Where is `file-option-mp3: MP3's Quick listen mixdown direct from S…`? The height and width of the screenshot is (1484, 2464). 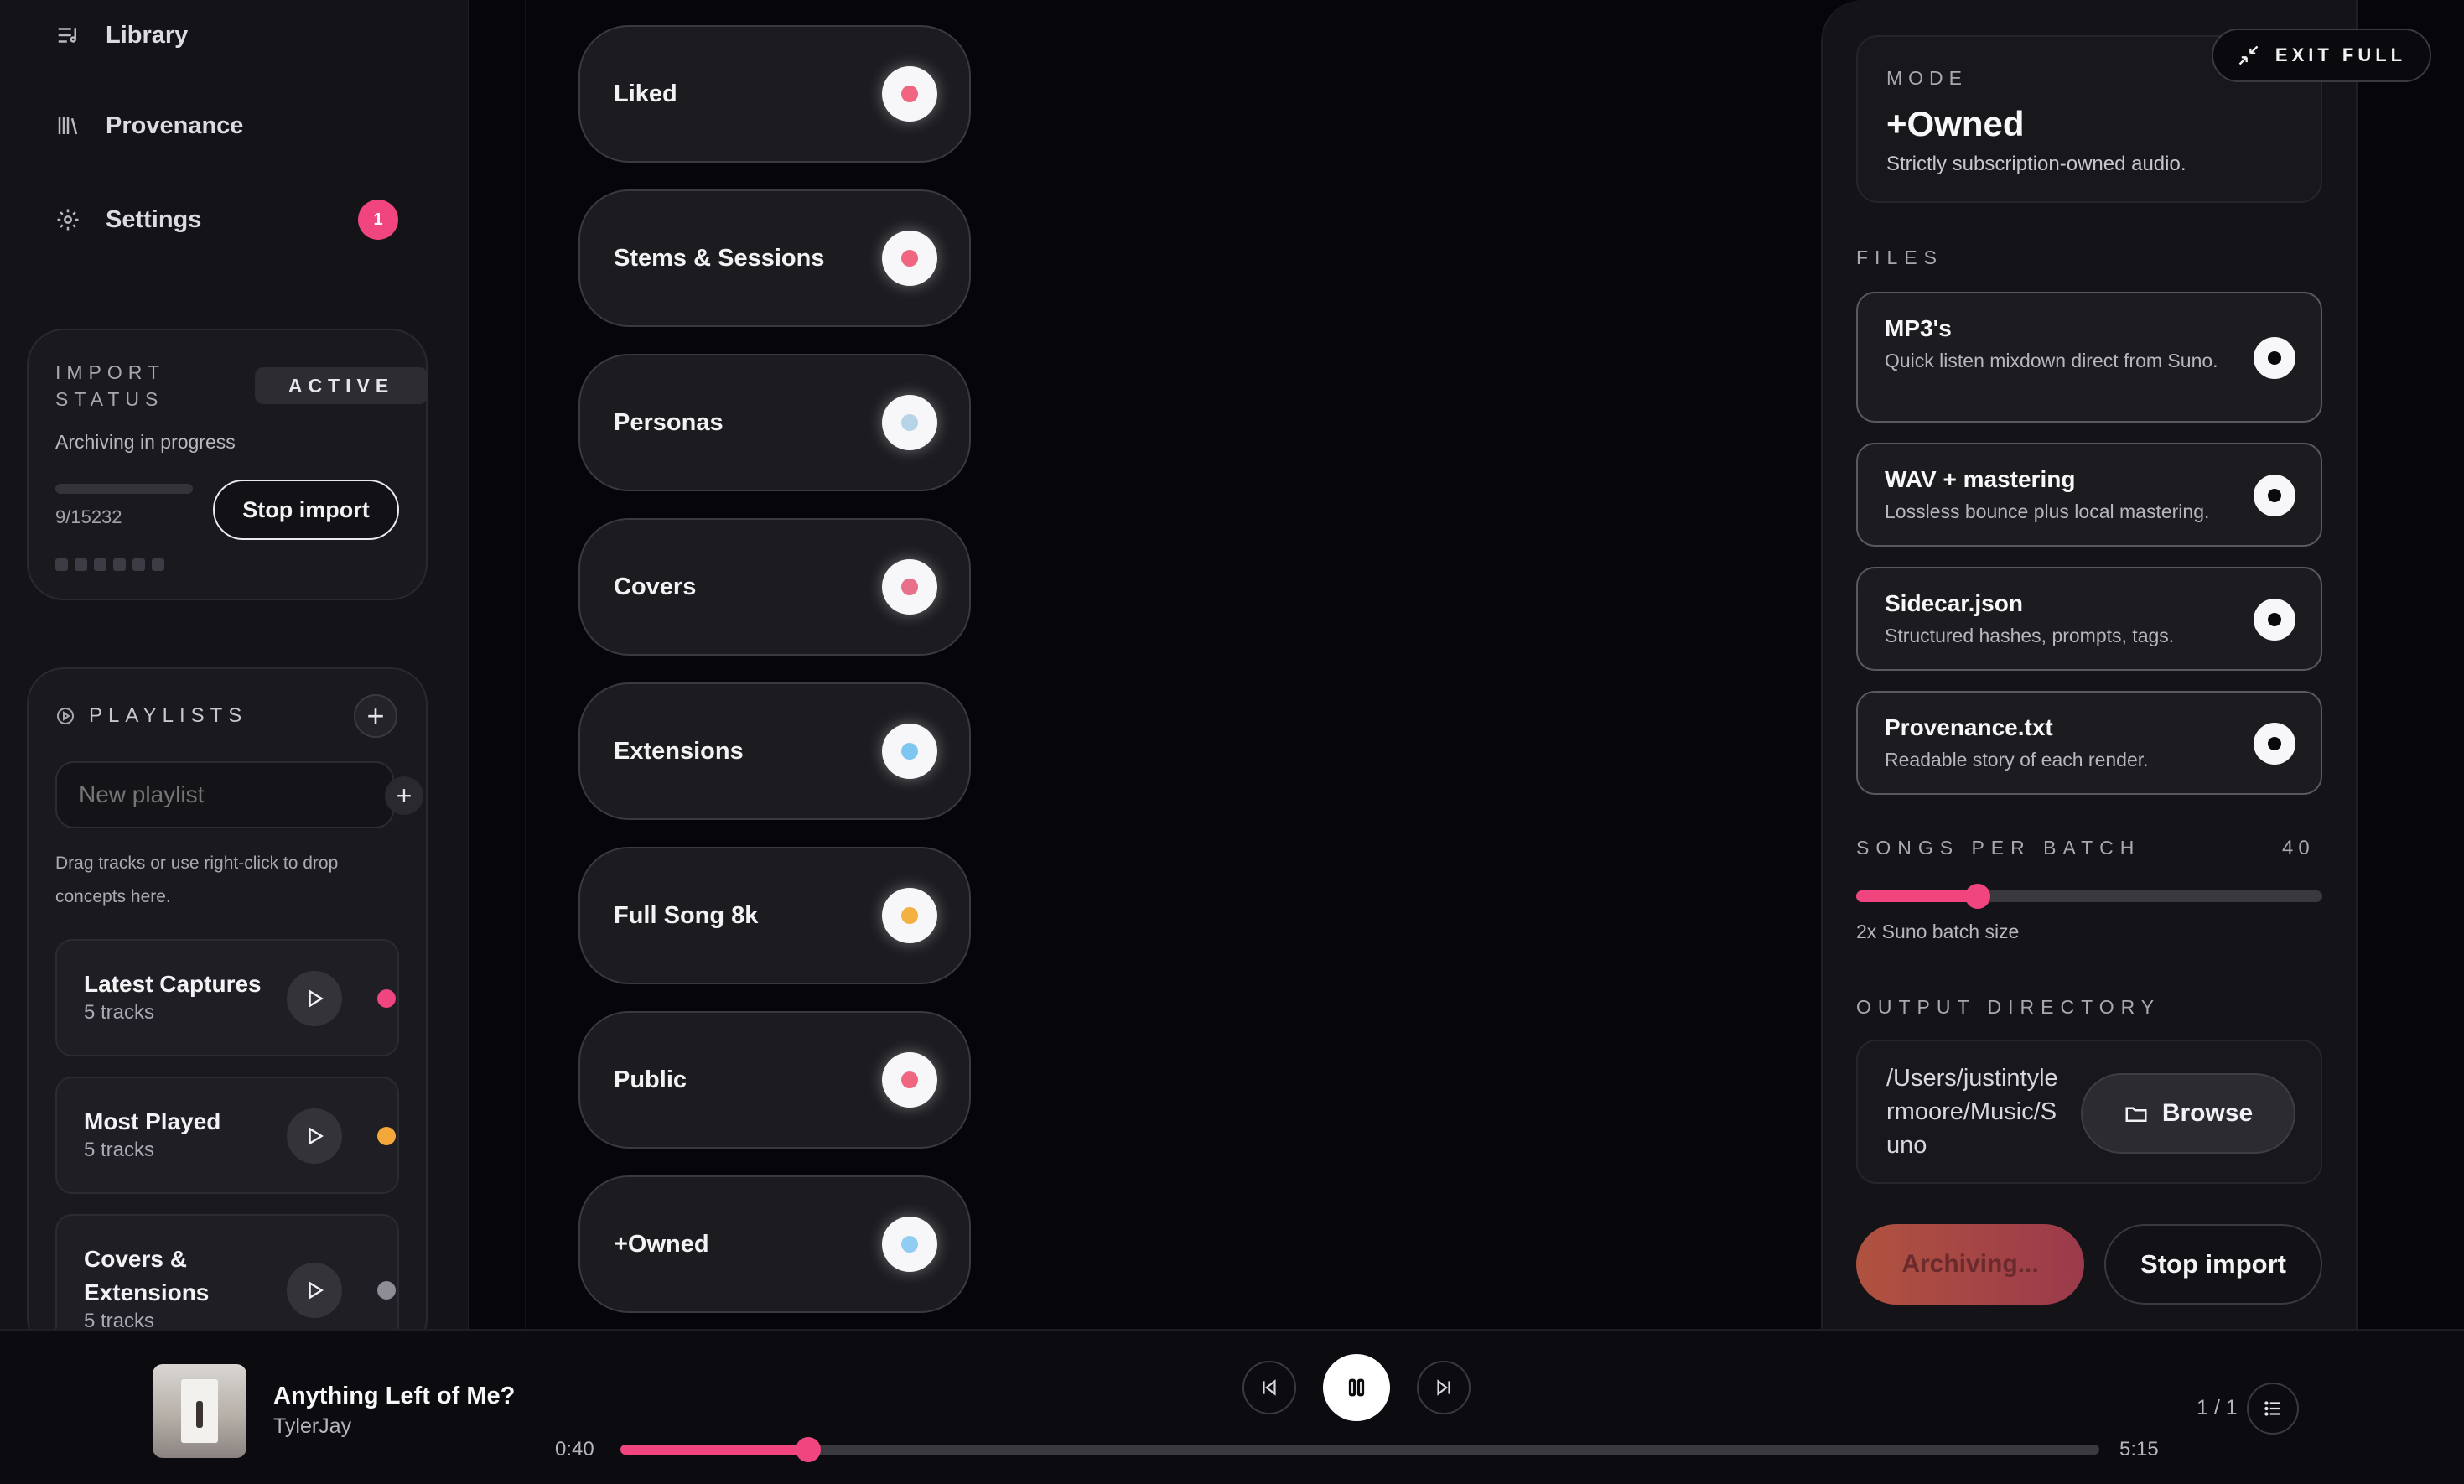
file-option-mp3: MP3's Quick listen mixdown direct from S… is located at coordinates (2089, 357).